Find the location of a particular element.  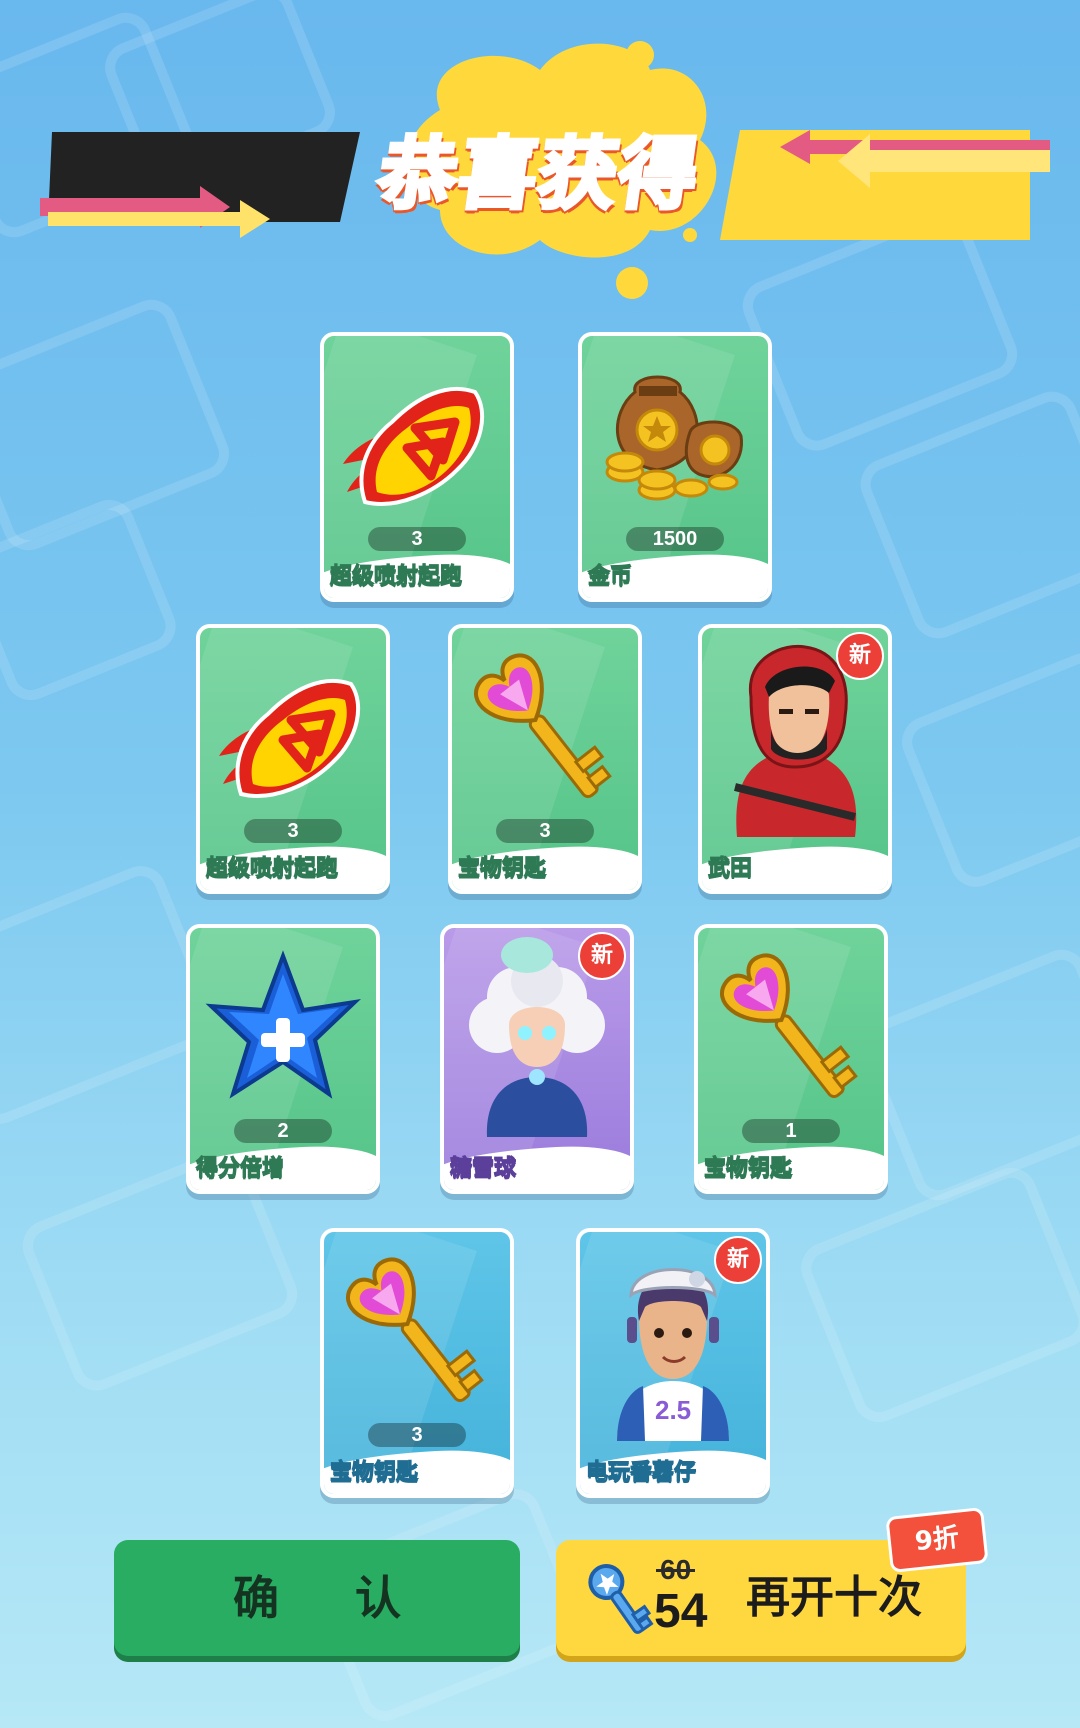

original-price: 60 is located at coordinates (675, 1569).